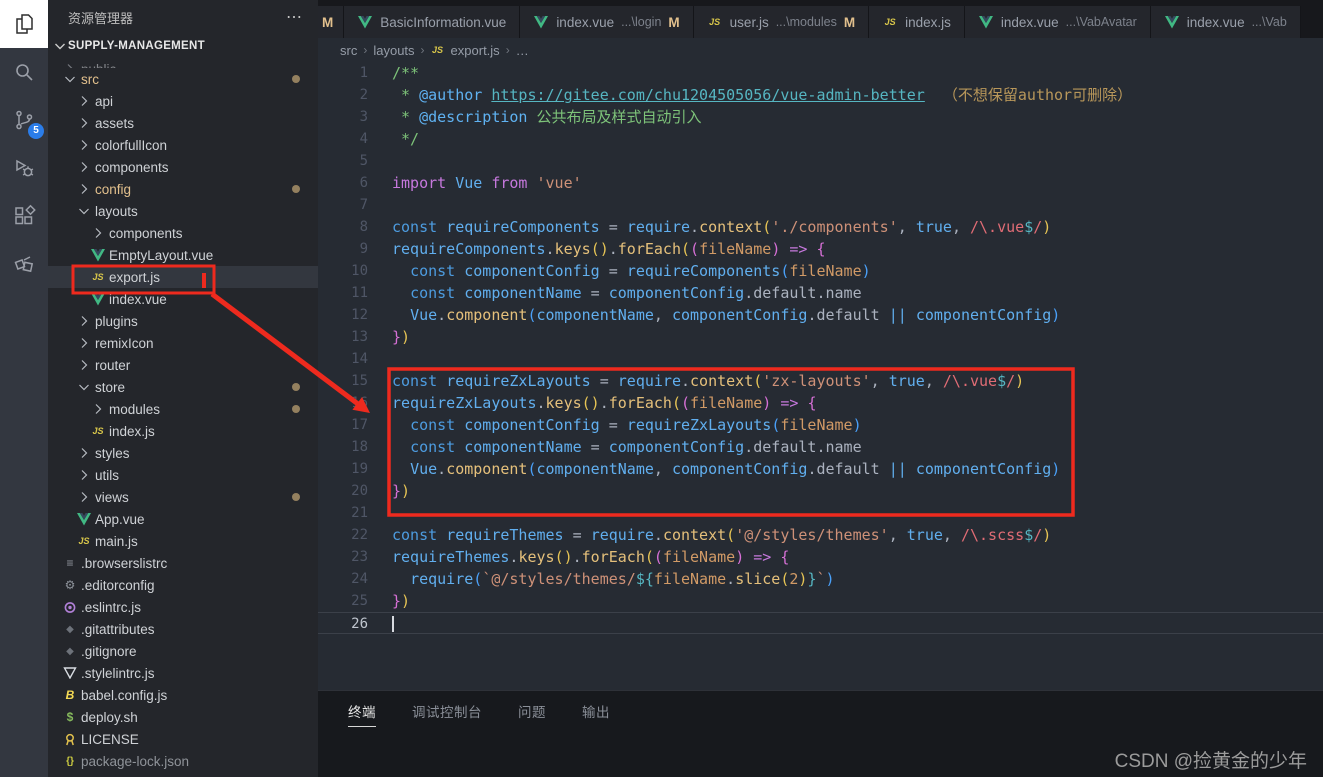  Describe the element at coordinates (363, 183) in the screenshot. I see `line-number: 6` at that location.